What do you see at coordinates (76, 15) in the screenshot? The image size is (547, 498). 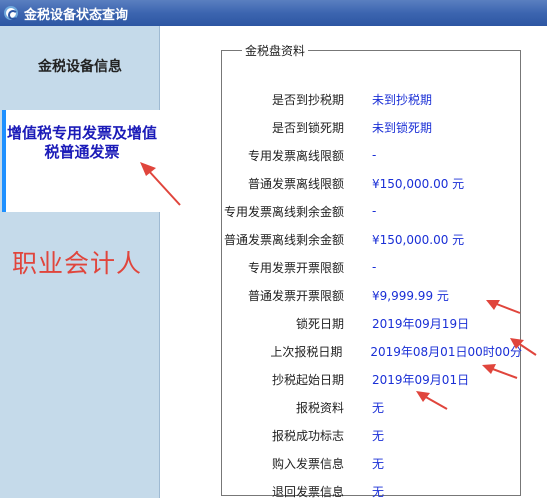 I see `window-title: 金税设备状态查询` at bounding box center [76, 15].